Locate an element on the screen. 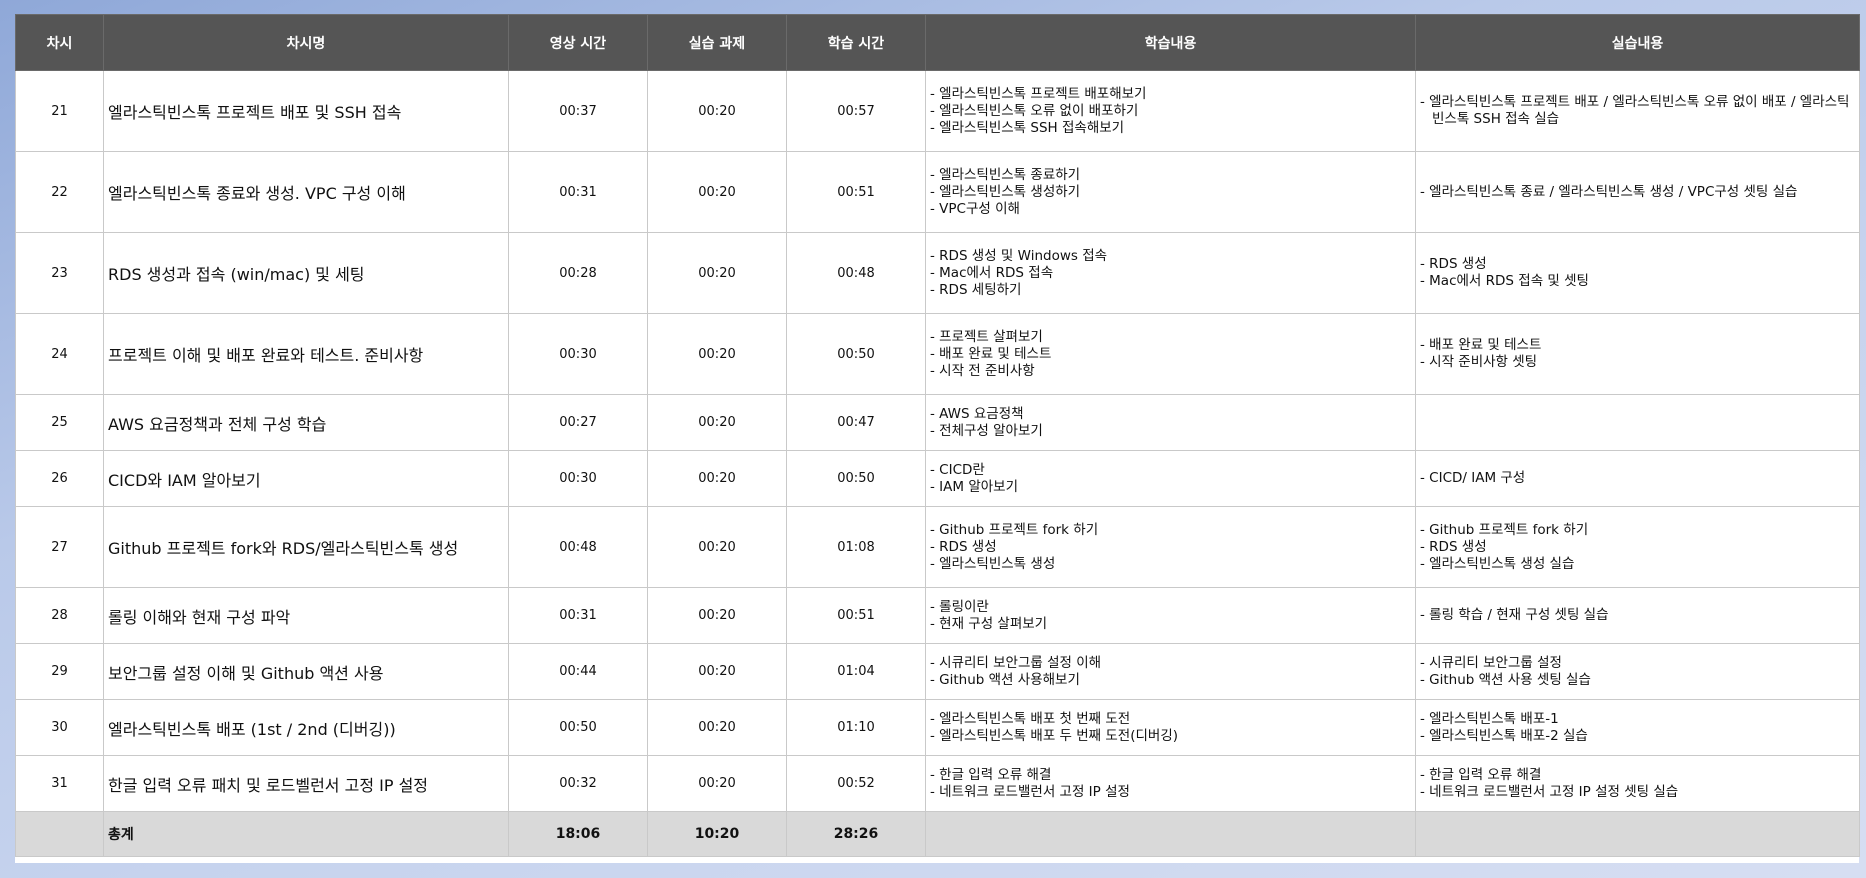  content-item: - RDS 생성 및 Windows 접속 is located at coordinates (1019, 255).